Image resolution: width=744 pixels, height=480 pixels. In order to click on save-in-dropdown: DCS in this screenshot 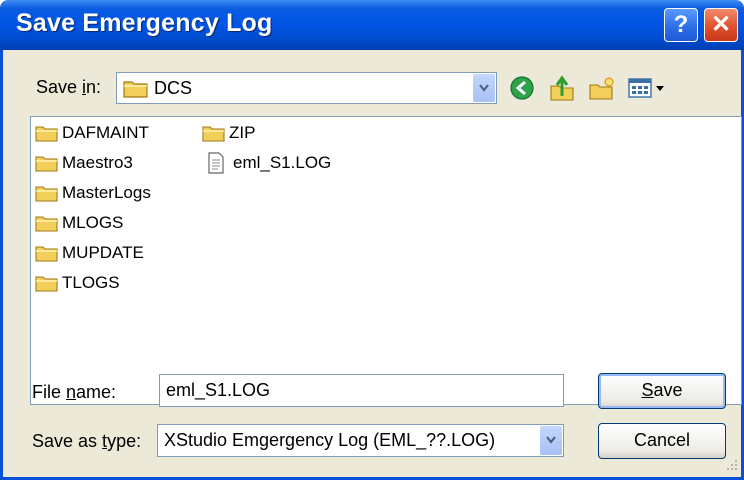, I will do `click(306, 88)`.